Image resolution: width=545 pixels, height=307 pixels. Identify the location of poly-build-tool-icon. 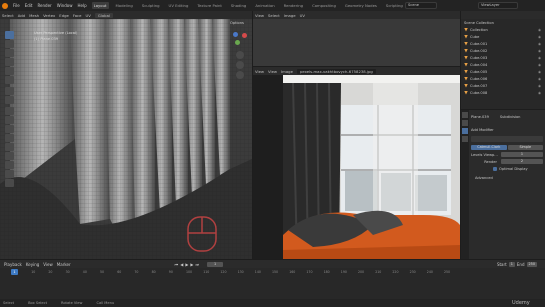
(9, 165).